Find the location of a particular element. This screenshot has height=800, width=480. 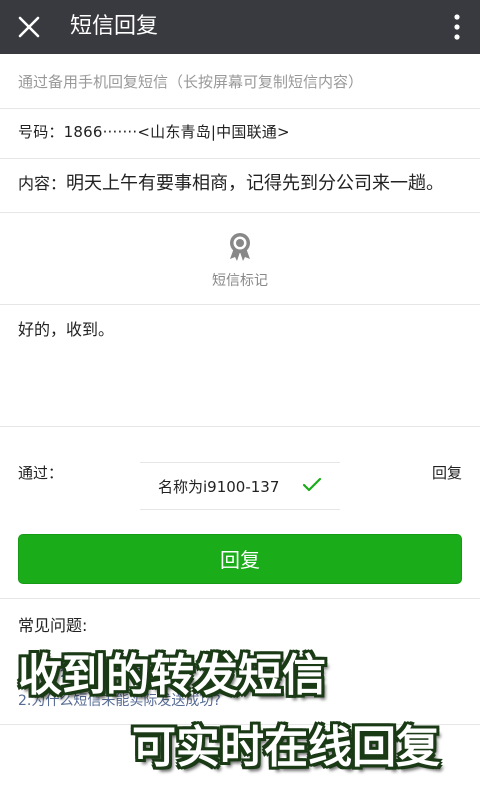

device-name: 名称为i9100-137 is located at coordinates (219, 487).